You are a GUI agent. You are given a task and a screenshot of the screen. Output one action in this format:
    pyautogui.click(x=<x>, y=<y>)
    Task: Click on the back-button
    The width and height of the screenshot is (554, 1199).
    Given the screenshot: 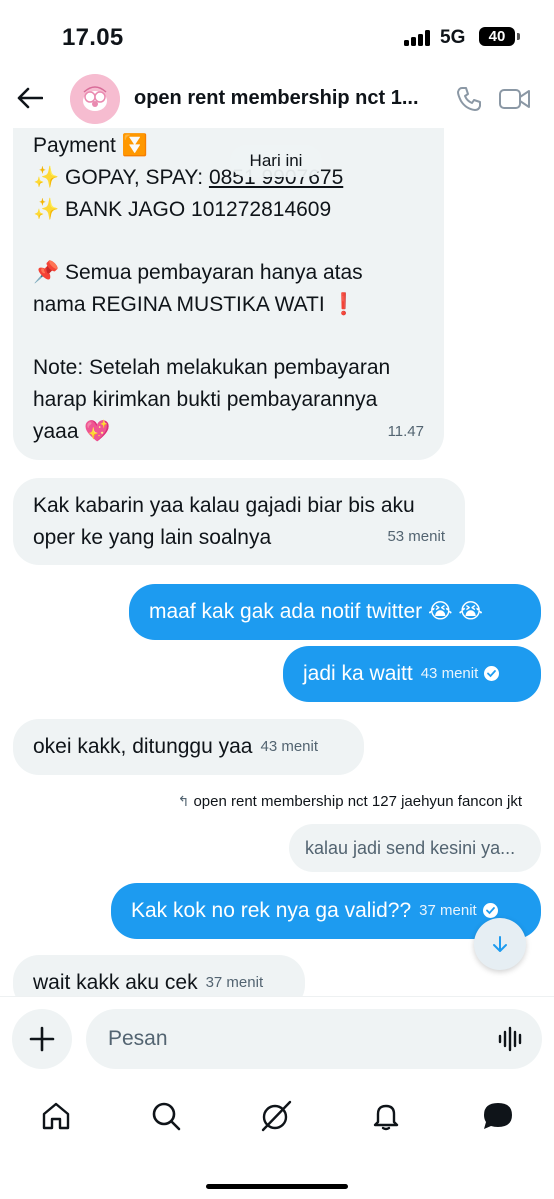 What is the action you would take?
    pyautogui.click(x=30, y=98)
    